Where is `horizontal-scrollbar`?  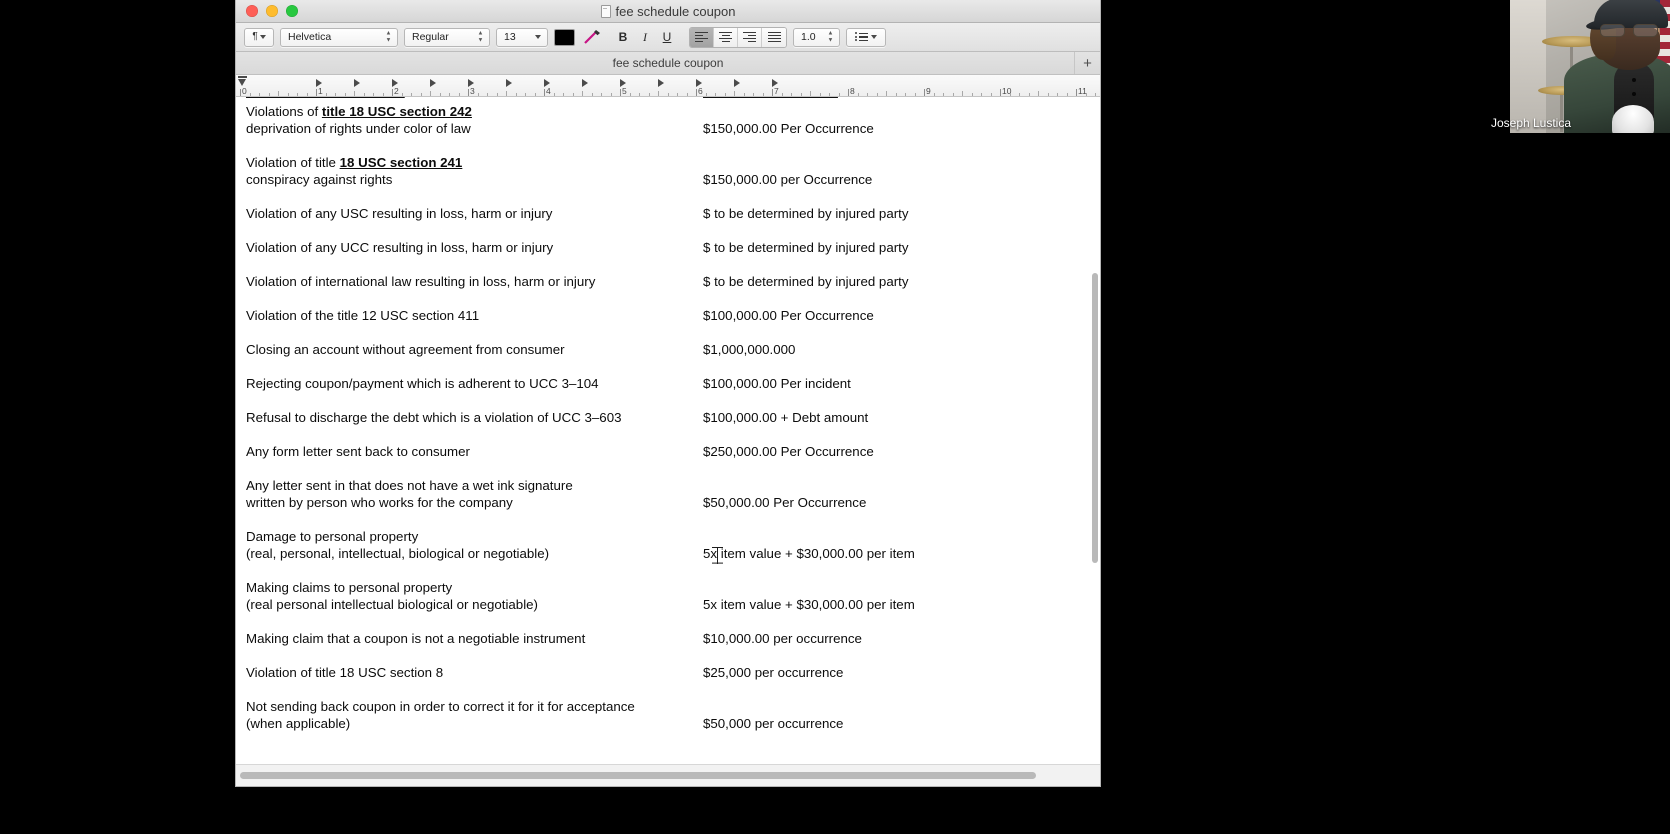 horizontal-scrollbar is located at coordinates (668, 775).